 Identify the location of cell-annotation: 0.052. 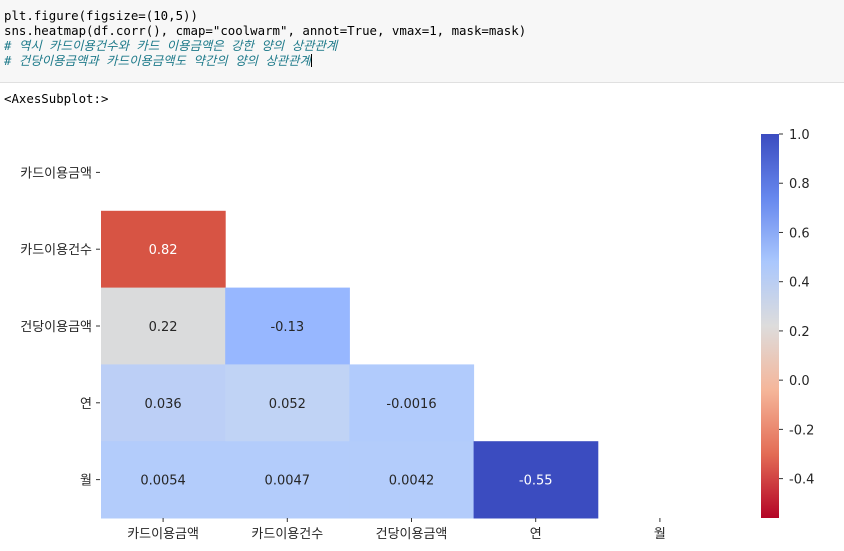
(287, 404).